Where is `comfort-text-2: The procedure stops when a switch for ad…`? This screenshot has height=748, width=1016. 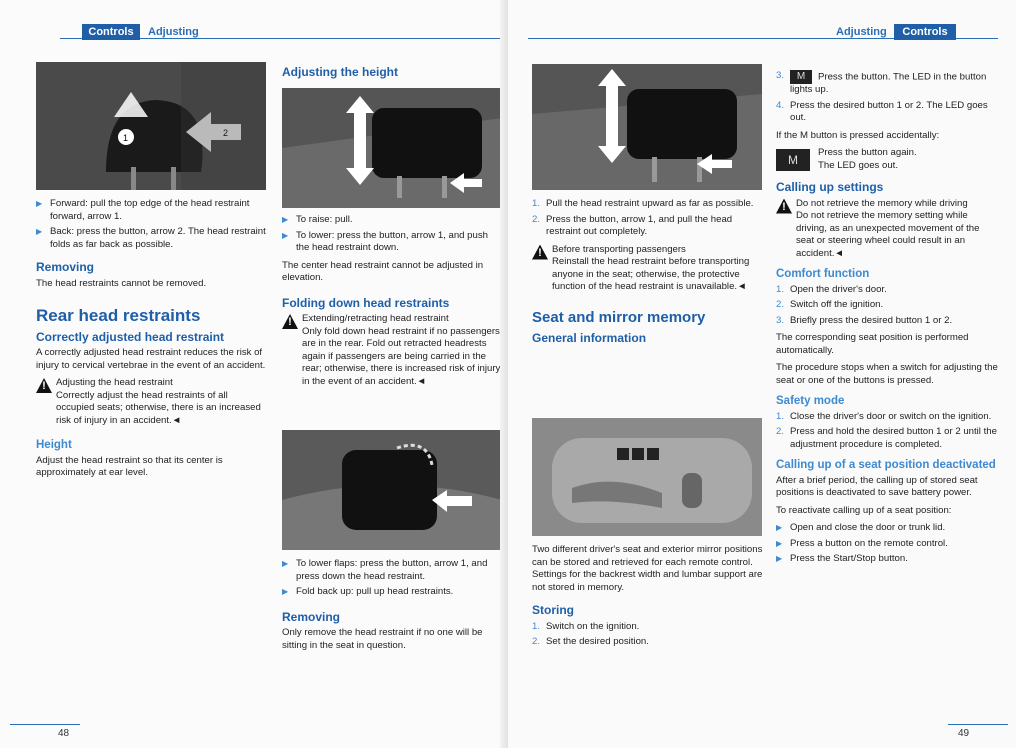
comfort-text-2: The procedure stops when a switch for ad… is located at coordinates (887, 374).